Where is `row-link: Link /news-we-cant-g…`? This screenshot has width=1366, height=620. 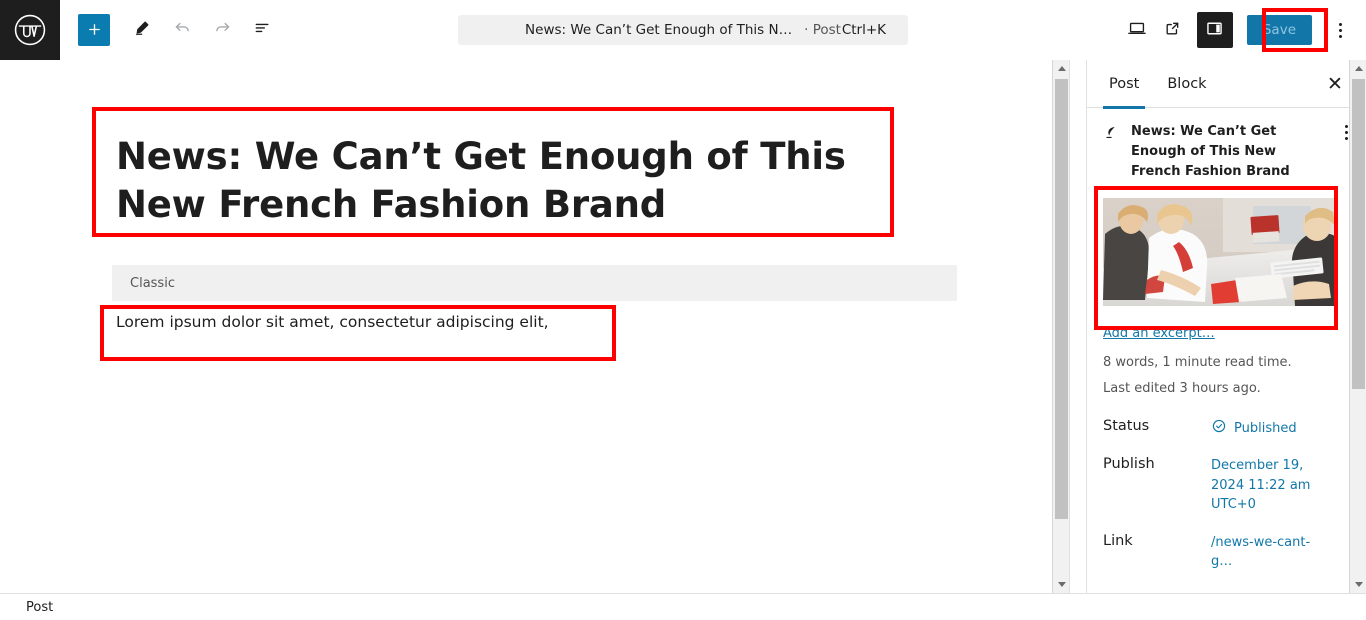 row-link: Link /news-we-cant-g… is located at coordinates (1225, 552).